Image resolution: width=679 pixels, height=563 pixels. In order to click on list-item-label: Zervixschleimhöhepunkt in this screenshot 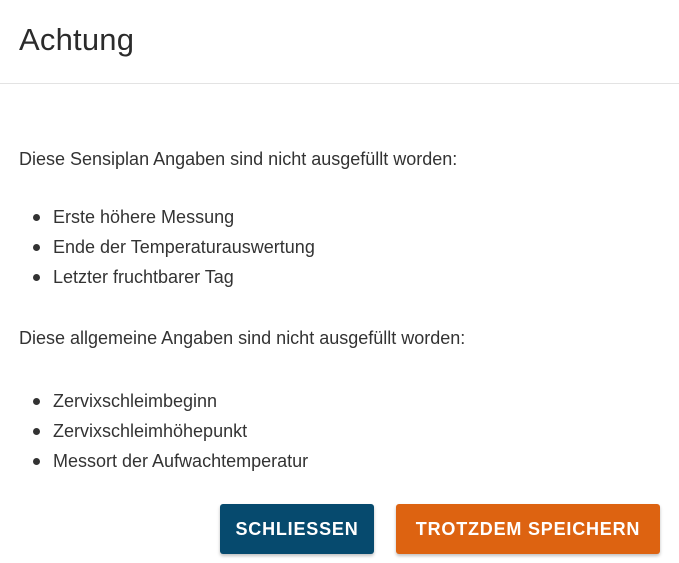, I will do `click(150, 431)`.